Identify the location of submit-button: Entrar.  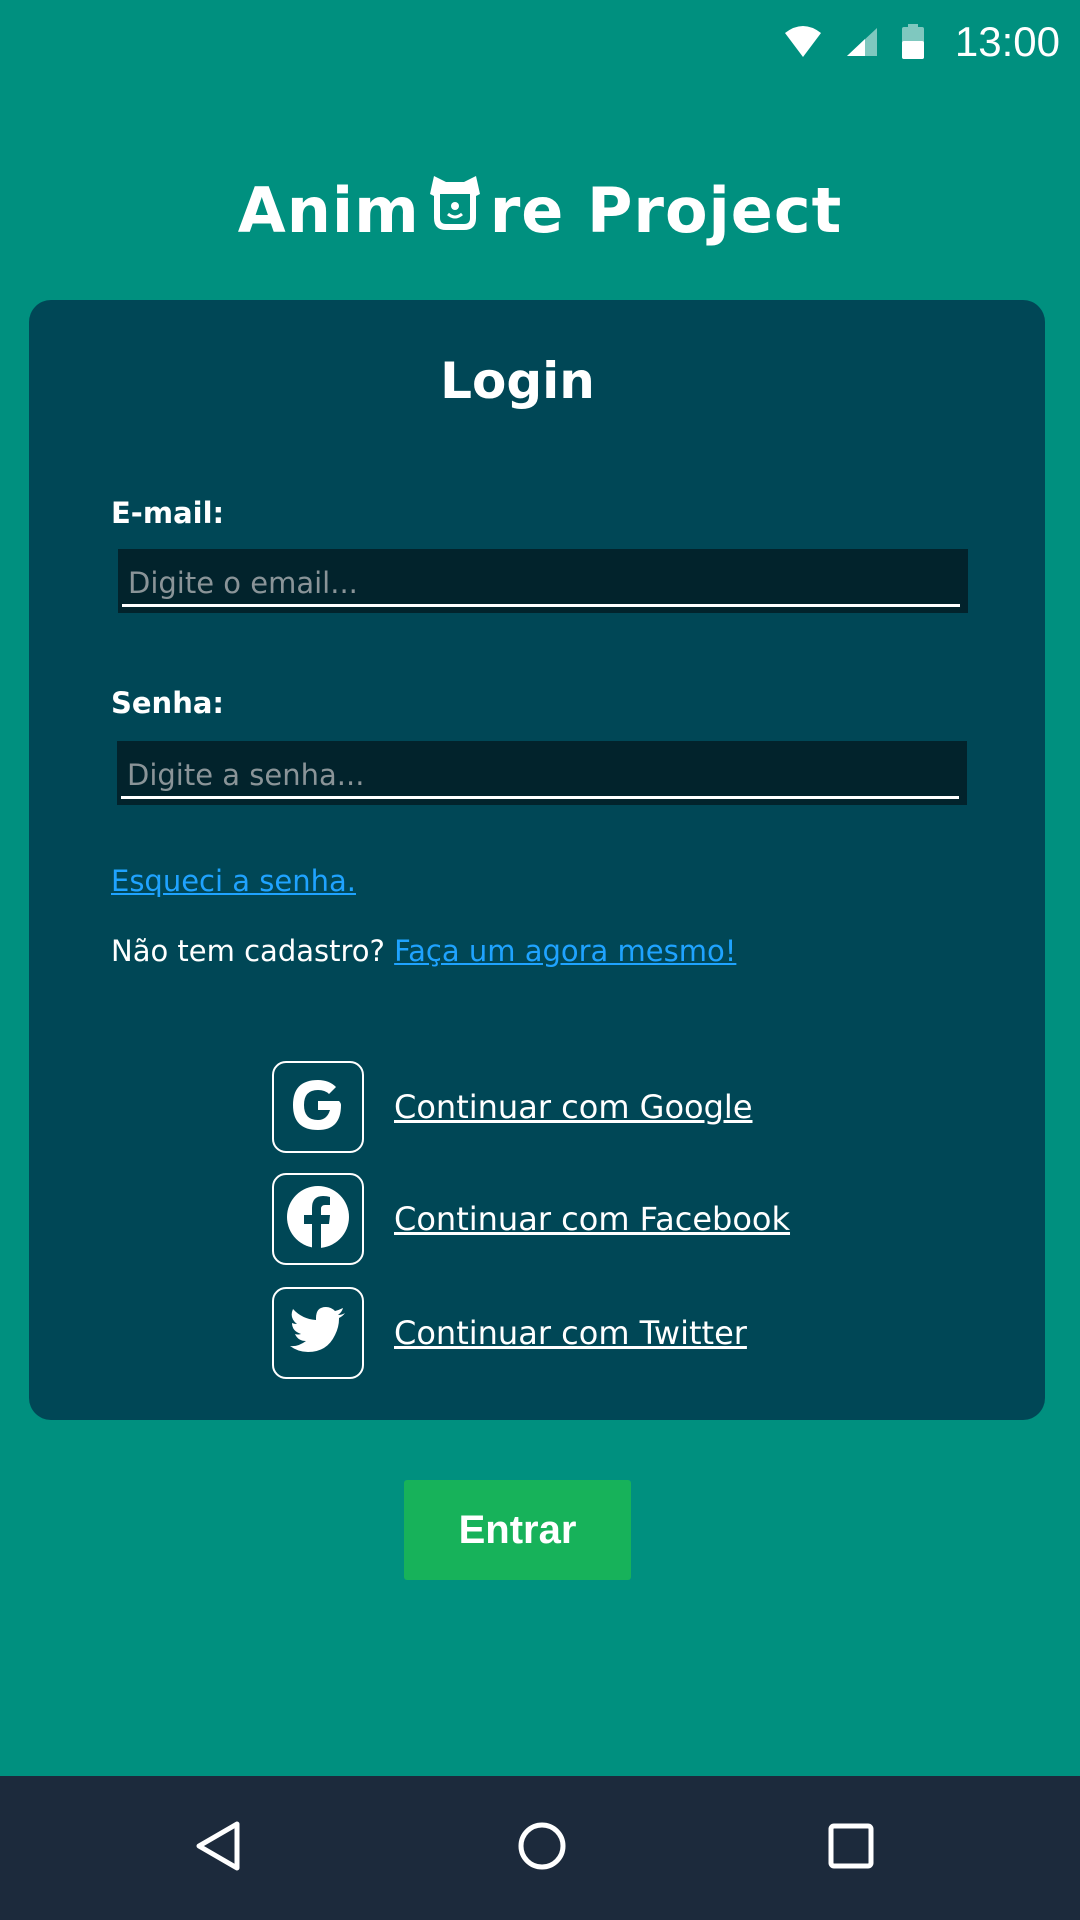
(517, 1530).